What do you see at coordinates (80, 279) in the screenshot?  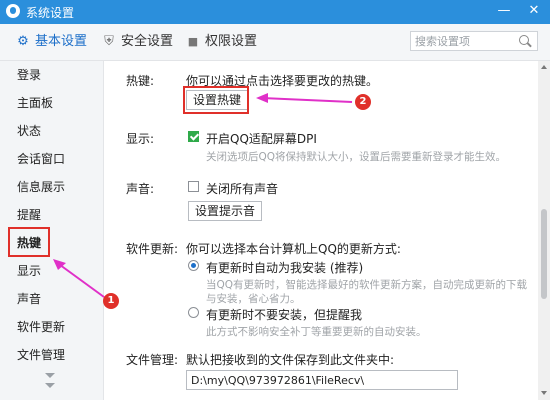 I see `arrow-to-sidebar-hotkey` at bounding box center [80, 279].